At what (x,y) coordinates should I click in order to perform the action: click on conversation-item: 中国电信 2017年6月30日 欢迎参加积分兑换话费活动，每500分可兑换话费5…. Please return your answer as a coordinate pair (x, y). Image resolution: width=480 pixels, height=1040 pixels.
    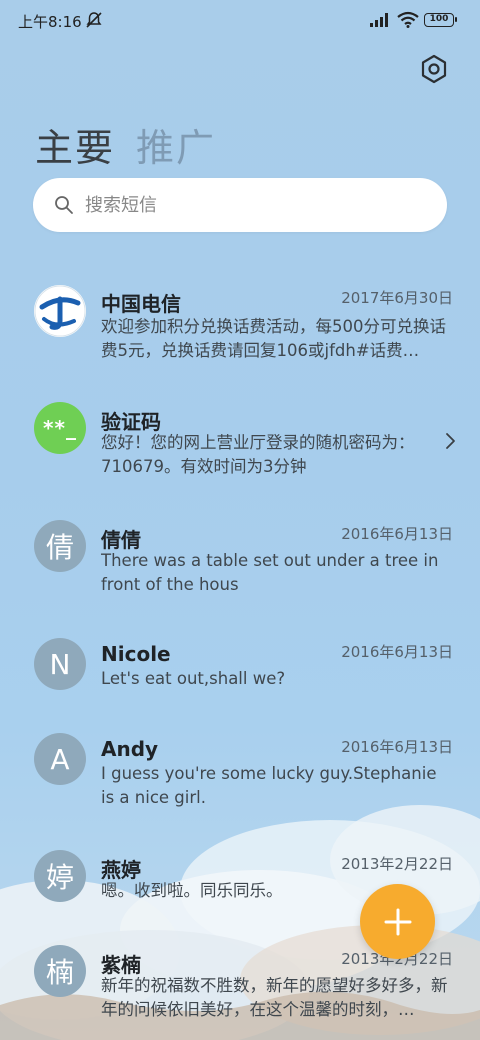
    Looking at the image, I should click on (240, 322).